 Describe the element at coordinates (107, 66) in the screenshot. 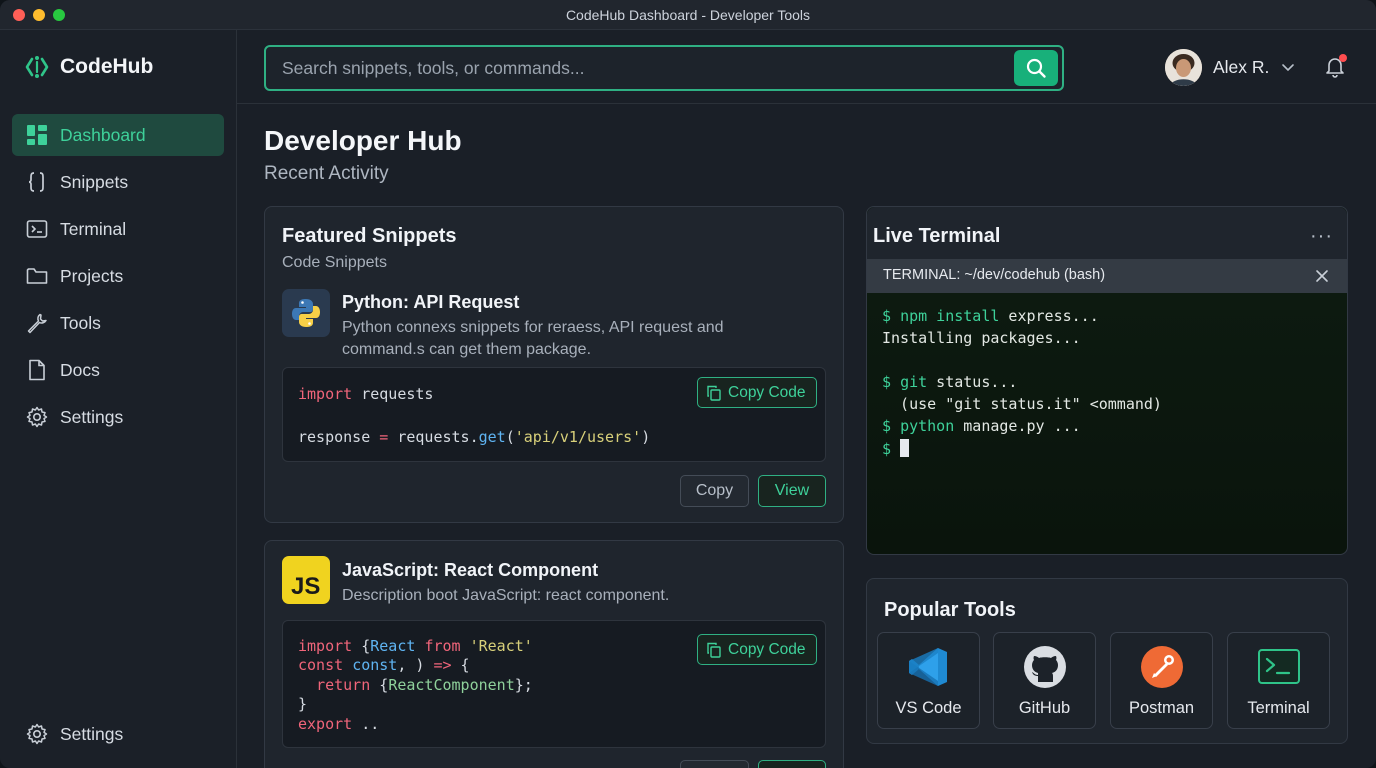

I see `logo-text: CodeHub` at that location.